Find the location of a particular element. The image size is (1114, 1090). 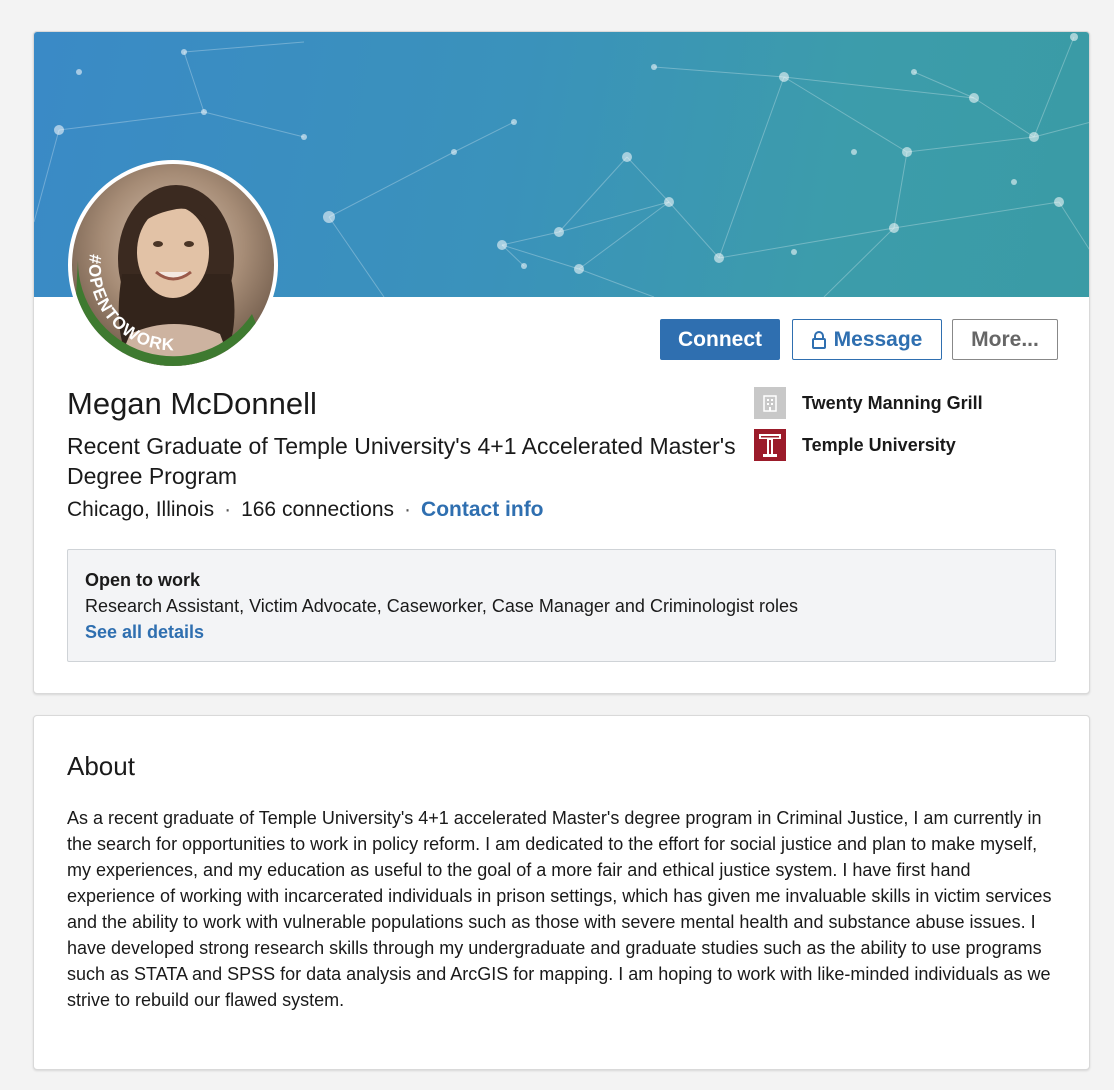

connect-button-label: Connect is located at coordinates (720, 339).